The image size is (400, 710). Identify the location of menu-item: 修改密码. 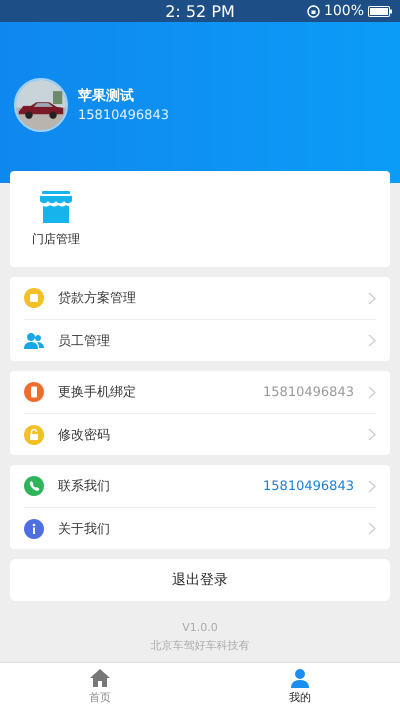
(206, 435).